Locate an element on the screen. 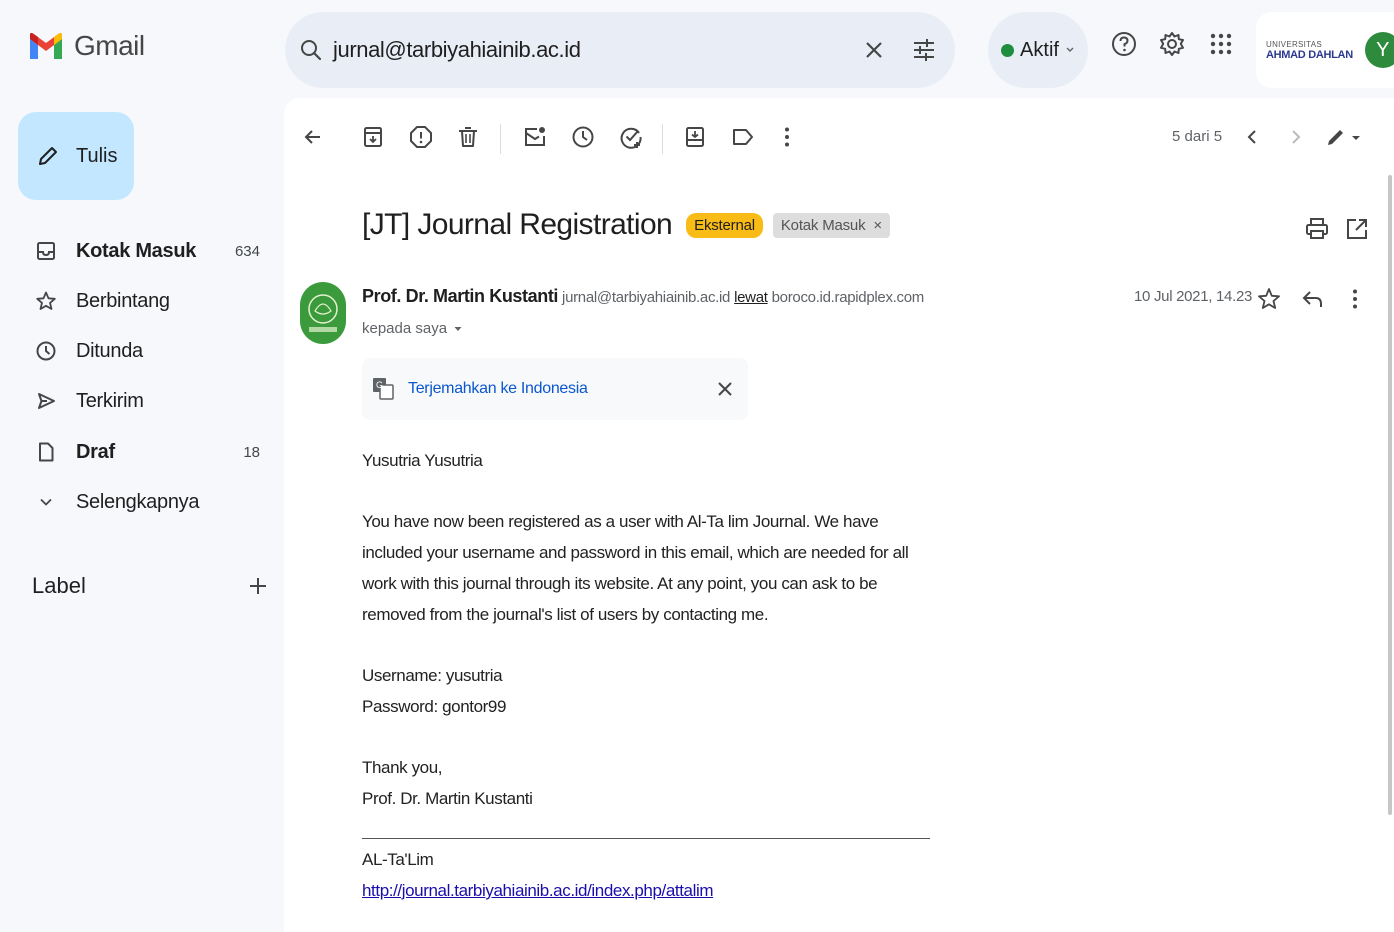 This screenshot has height=932, width=1394. sender-name: Prof. Dr. Martin Kustanti is located at coordinates (460, 296).